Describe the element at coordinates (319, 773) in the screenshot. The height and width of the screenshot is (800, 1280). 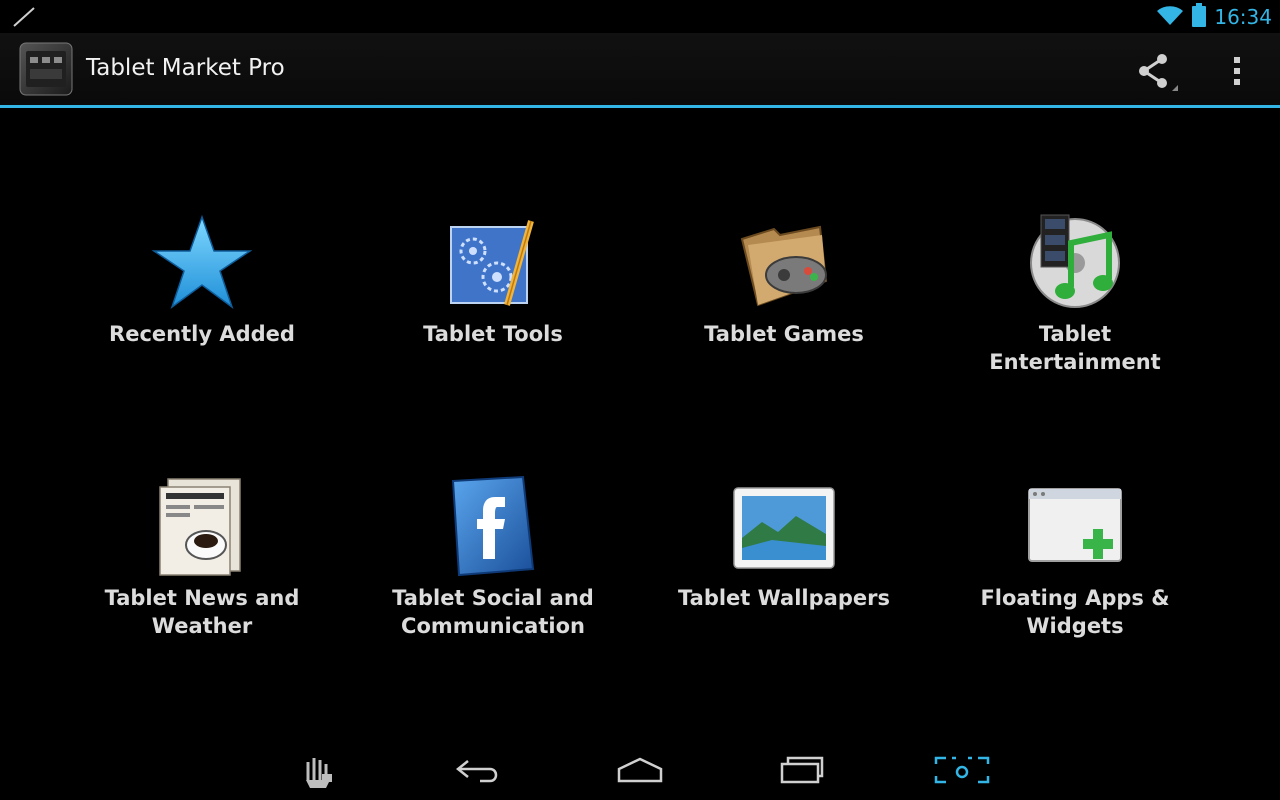
I see `gesture-lock-icon` at that location.